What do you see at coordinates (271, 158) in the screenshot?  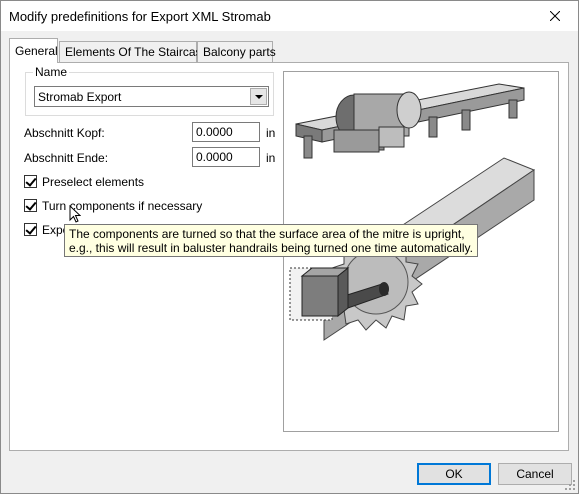 I see `abschnitt-ende-unit: in` at bounding box center [271, 158].